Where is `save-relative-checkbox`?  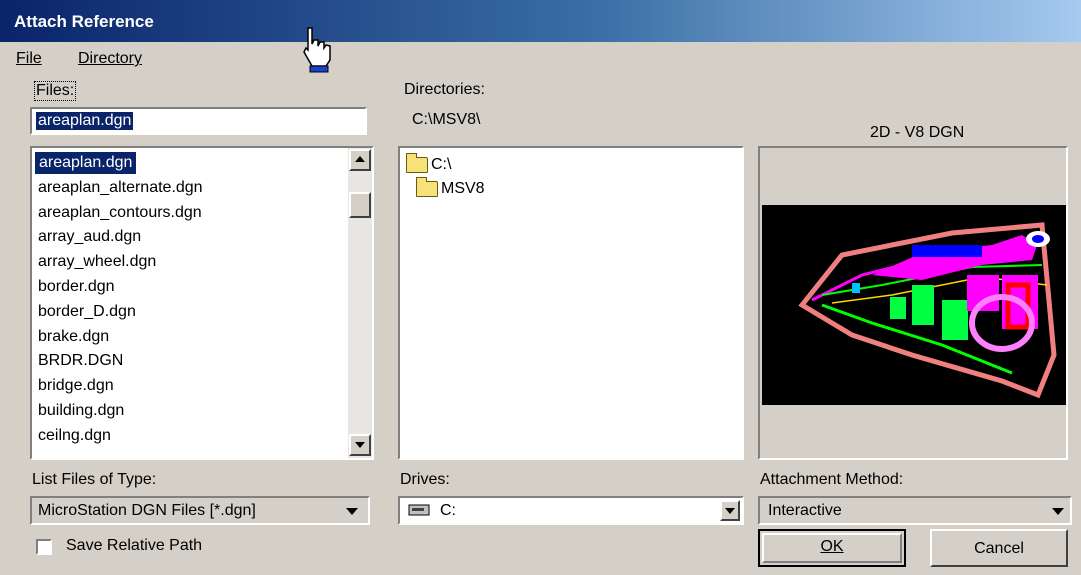 save-relative-checkbox is located at coordinates (44, 547).